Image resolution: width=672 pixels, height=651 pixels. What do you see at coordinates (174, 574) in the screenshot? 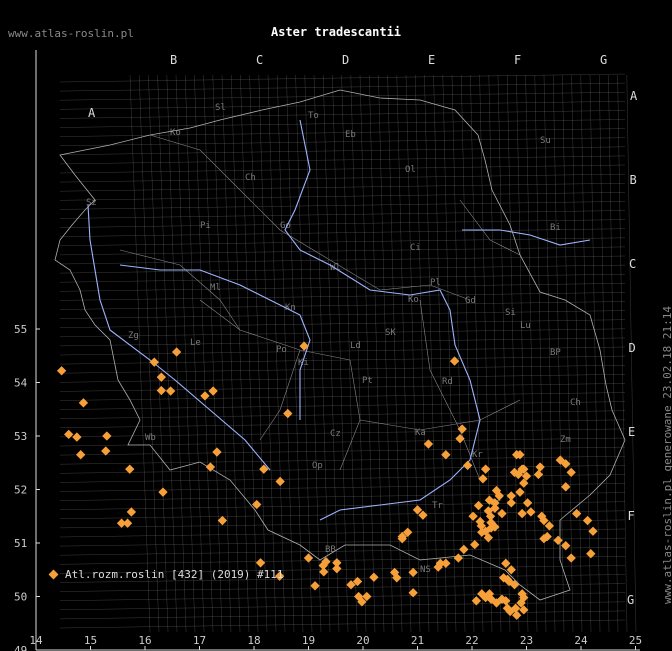
I see `legend-label: Atl.rozm.roslin [432] (2019) #111` at bounding box center [174, 574].